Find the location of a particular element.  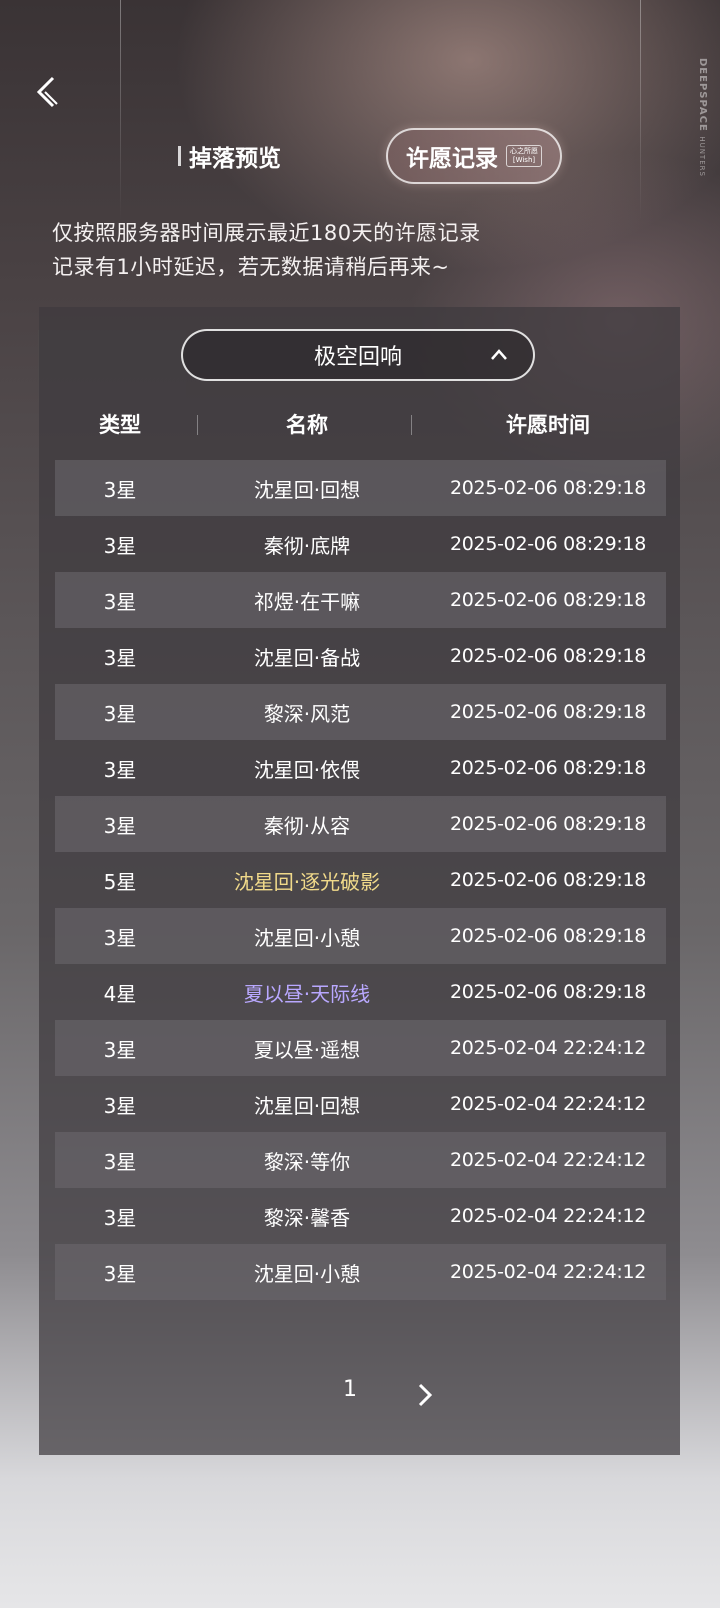

table-row: 3星 沈星回·备战 2025-02-06 08:29:18 is located at coordinates (360, 656).